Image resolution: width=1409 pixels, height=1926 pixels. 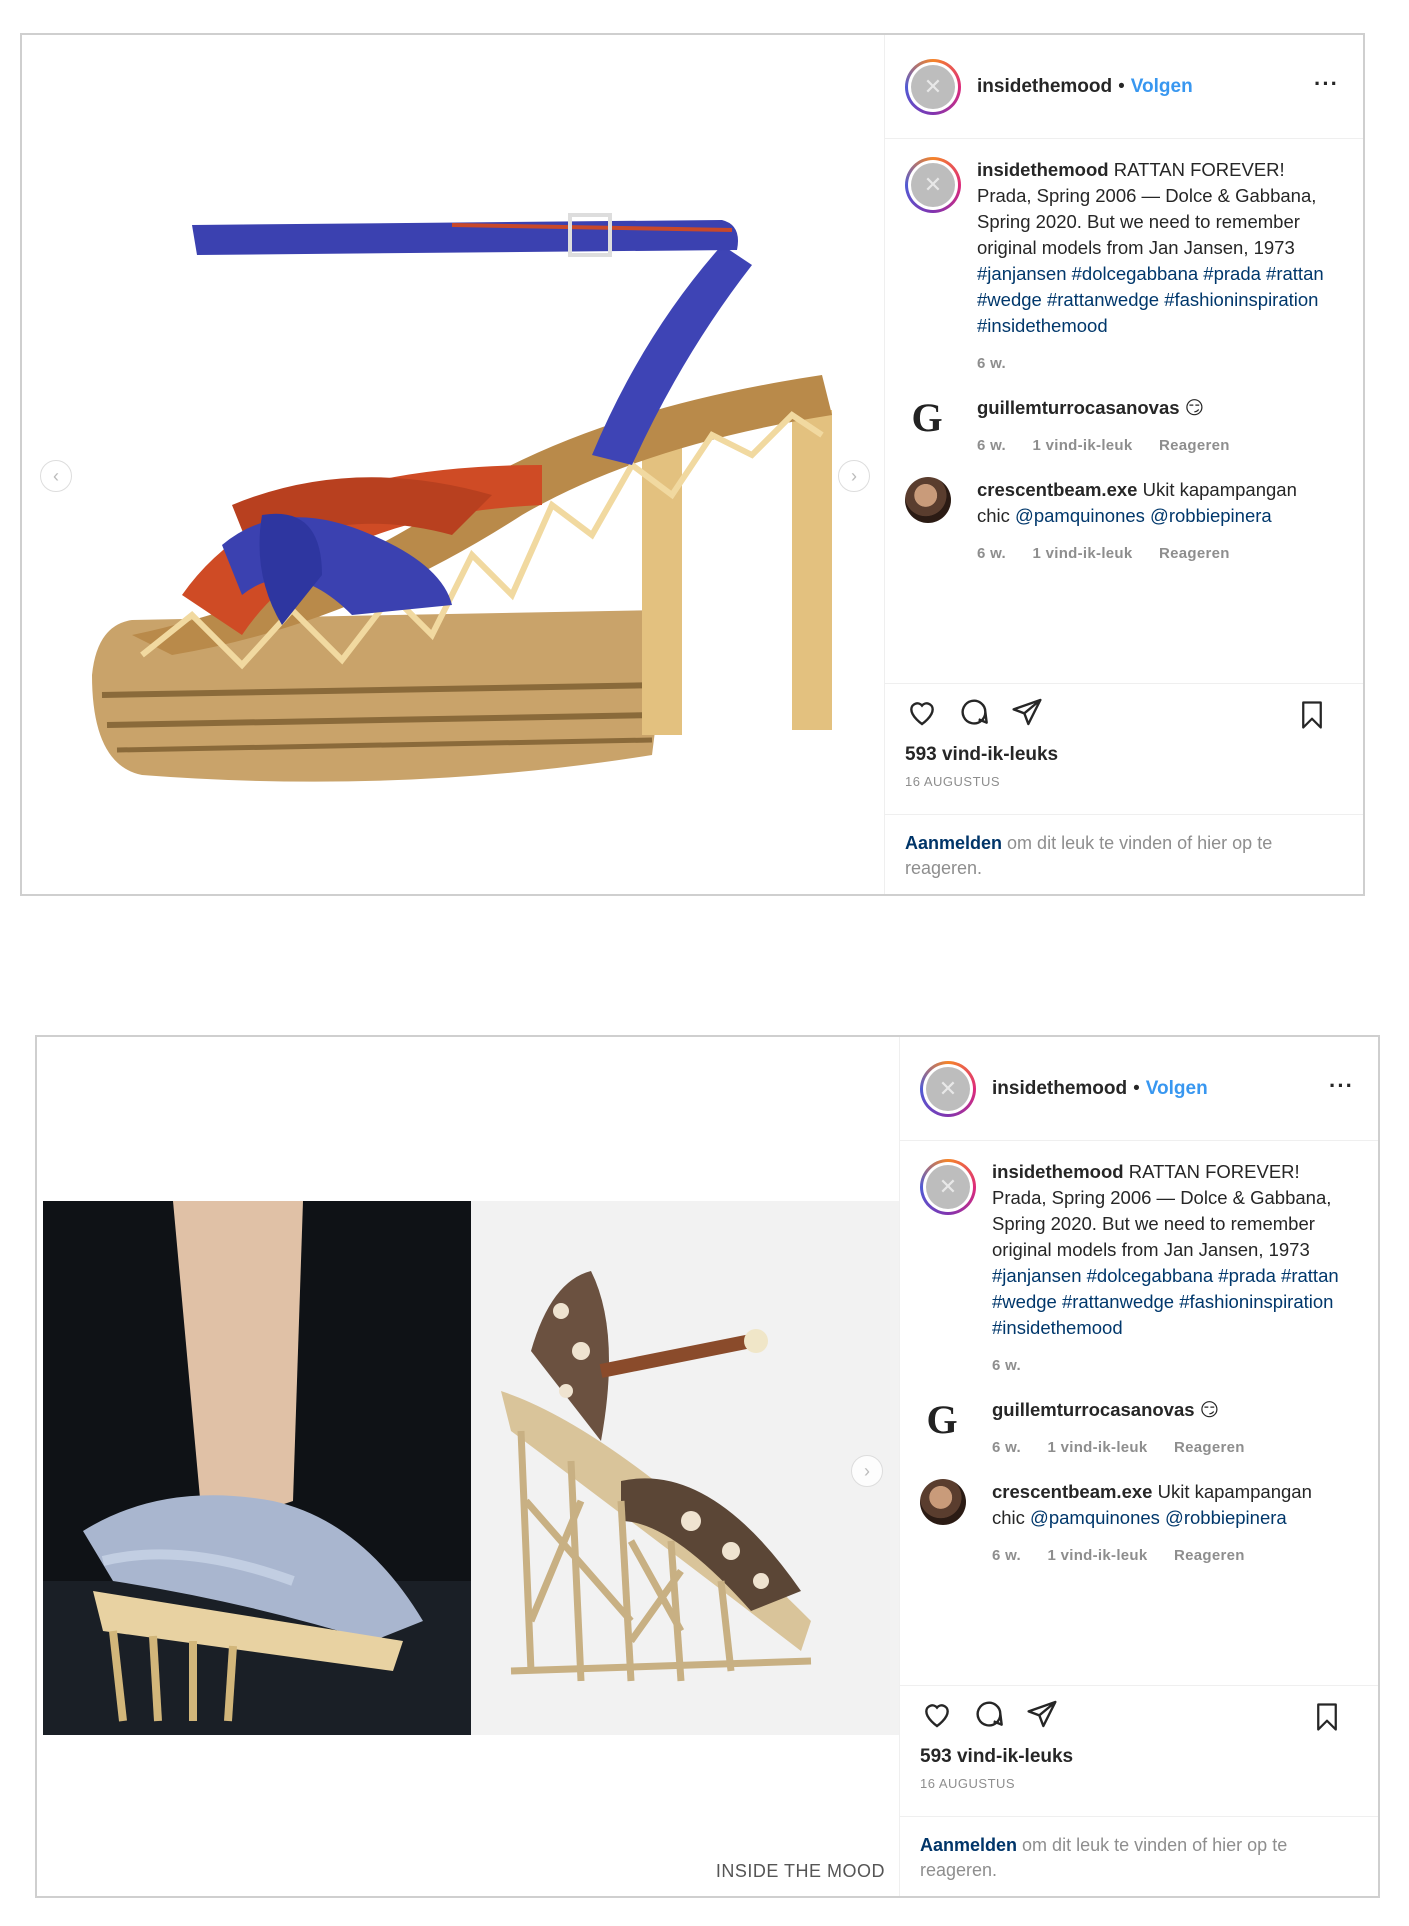 I want to click on watermark: INSIDE THE MOOD, so click(x=800, y=1871).